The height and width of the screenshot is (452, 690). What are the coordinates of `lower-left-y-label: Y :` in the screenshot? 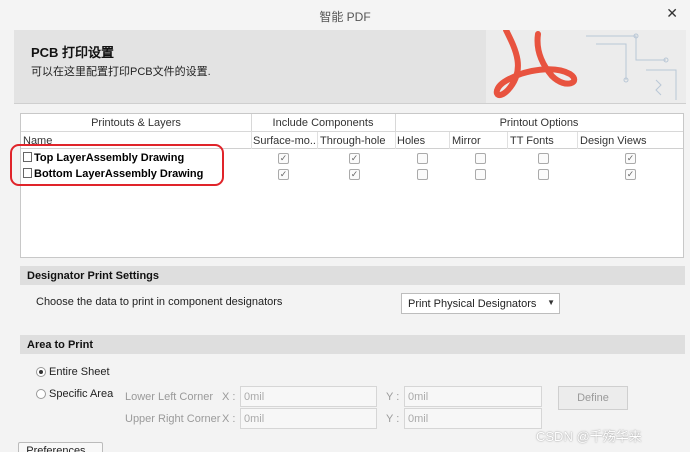 It's located at (393, 397).